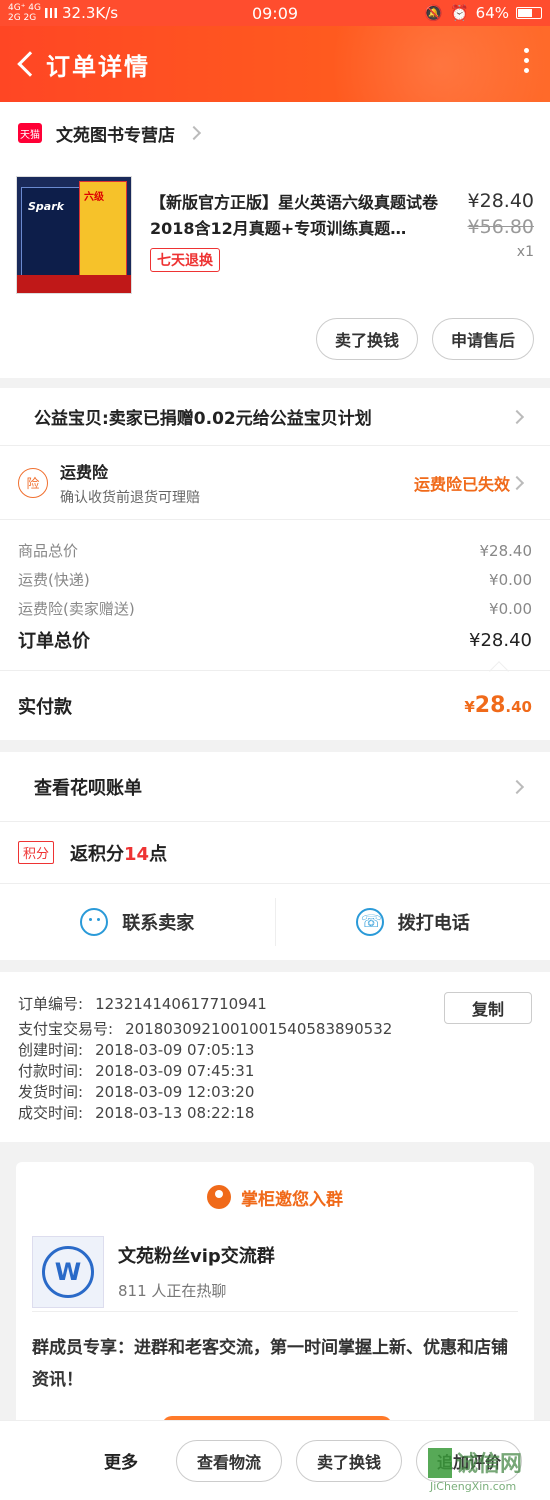  I want to click on huabei-bill-row: 查看花呗账单, so click(275, 787).